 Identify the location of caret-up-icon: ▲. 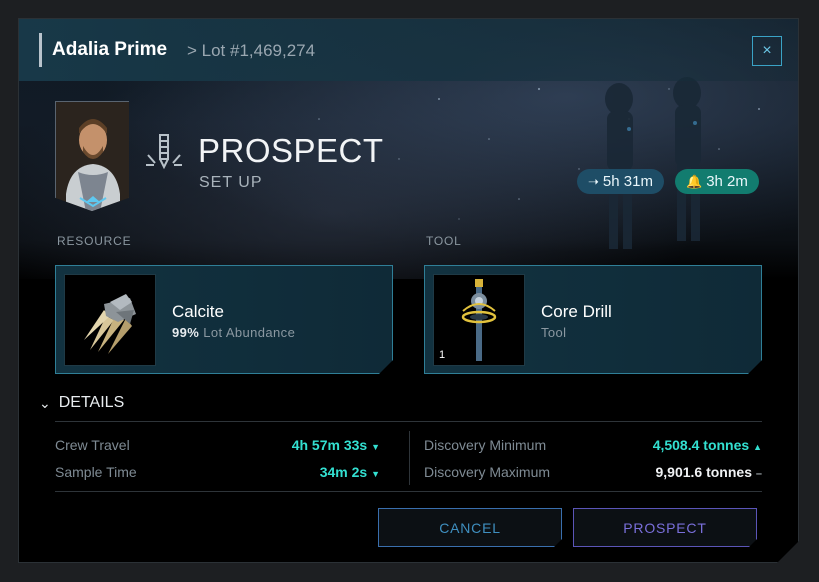
(757, 447).